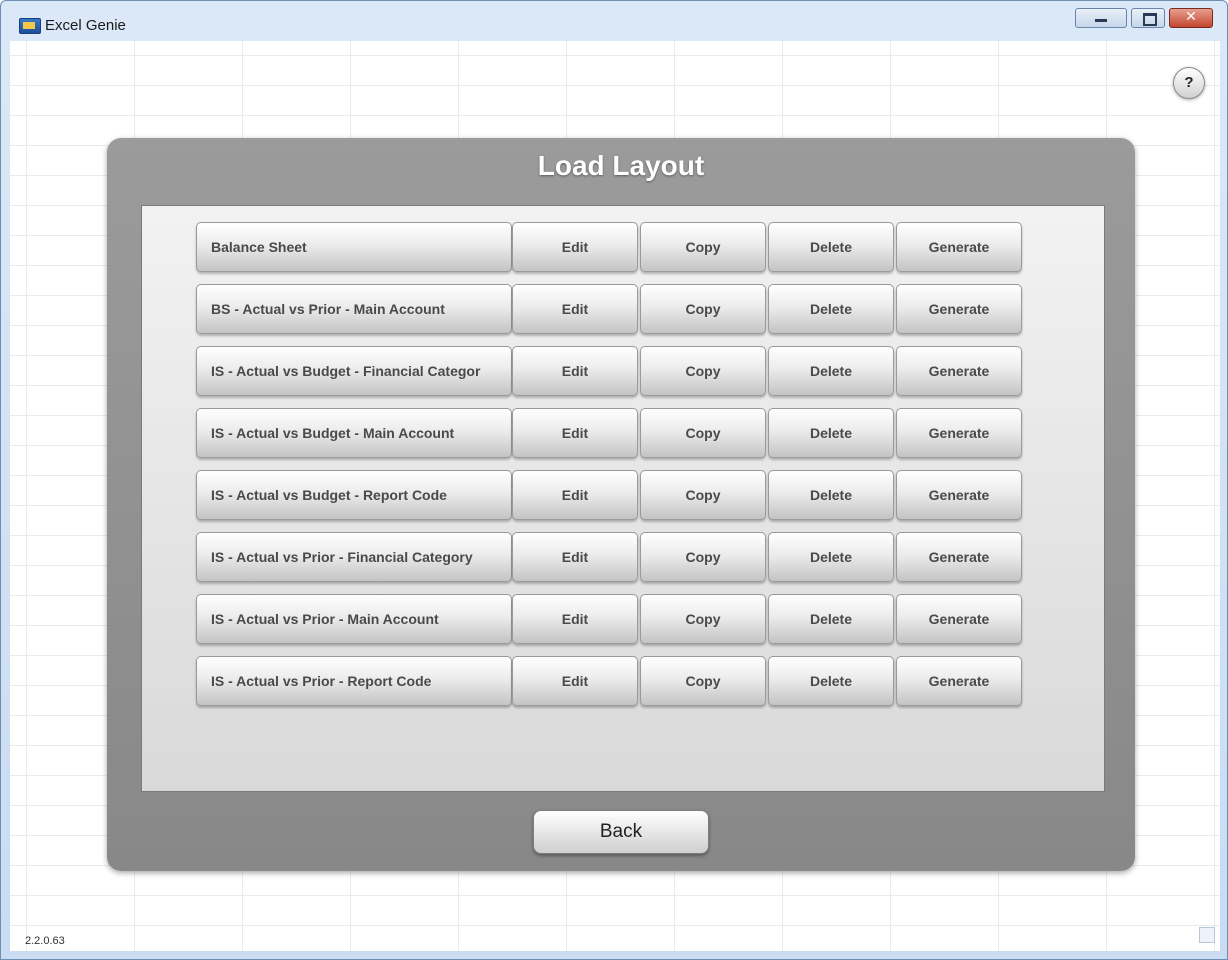 Image resolution: width=1228 pixels, height=960 pixels. I want to click on window-title: Excel Genie, so click(85, 25).